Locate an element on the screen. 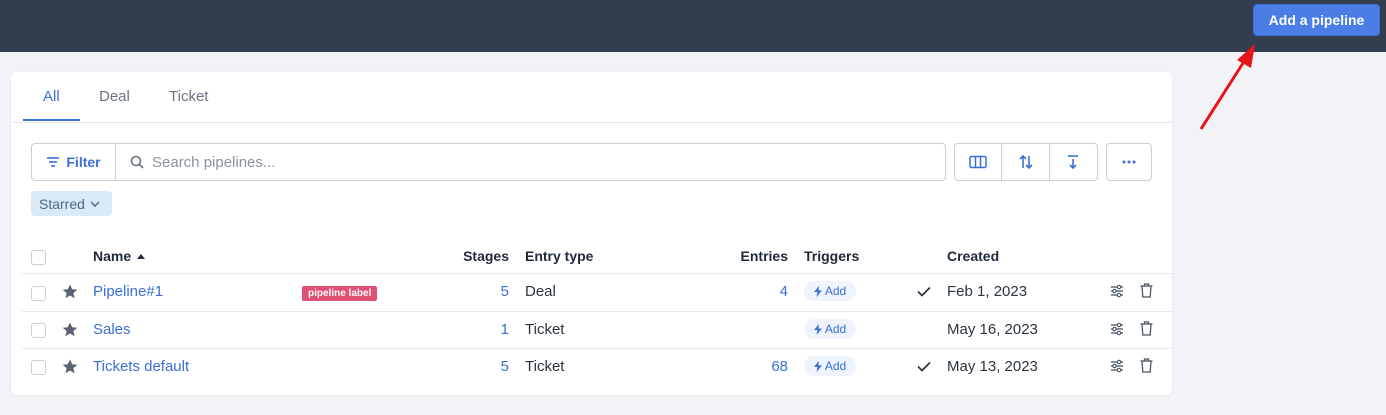 This screenshot has width=1386, height=415. pipeline-label-badge: pipeline label is located at coordinates (340, 293).